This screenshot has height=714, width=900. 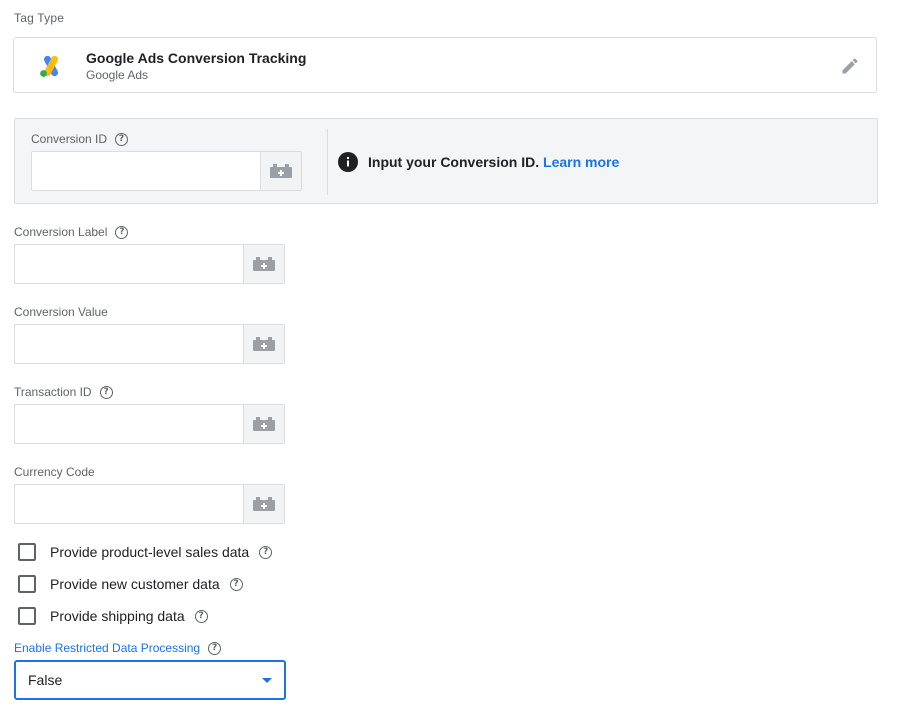 I want to click on conversion-value-label: Conversion Value, so click(x=61, y=312).